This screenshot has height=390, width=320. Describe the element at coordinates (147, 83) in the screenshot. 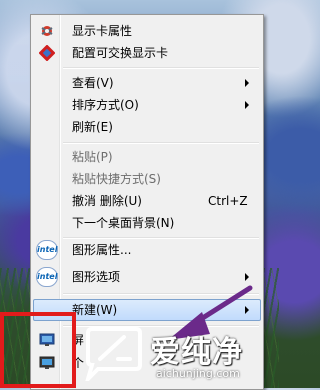

I see `menu-item-view: 查看(V)` at that location.